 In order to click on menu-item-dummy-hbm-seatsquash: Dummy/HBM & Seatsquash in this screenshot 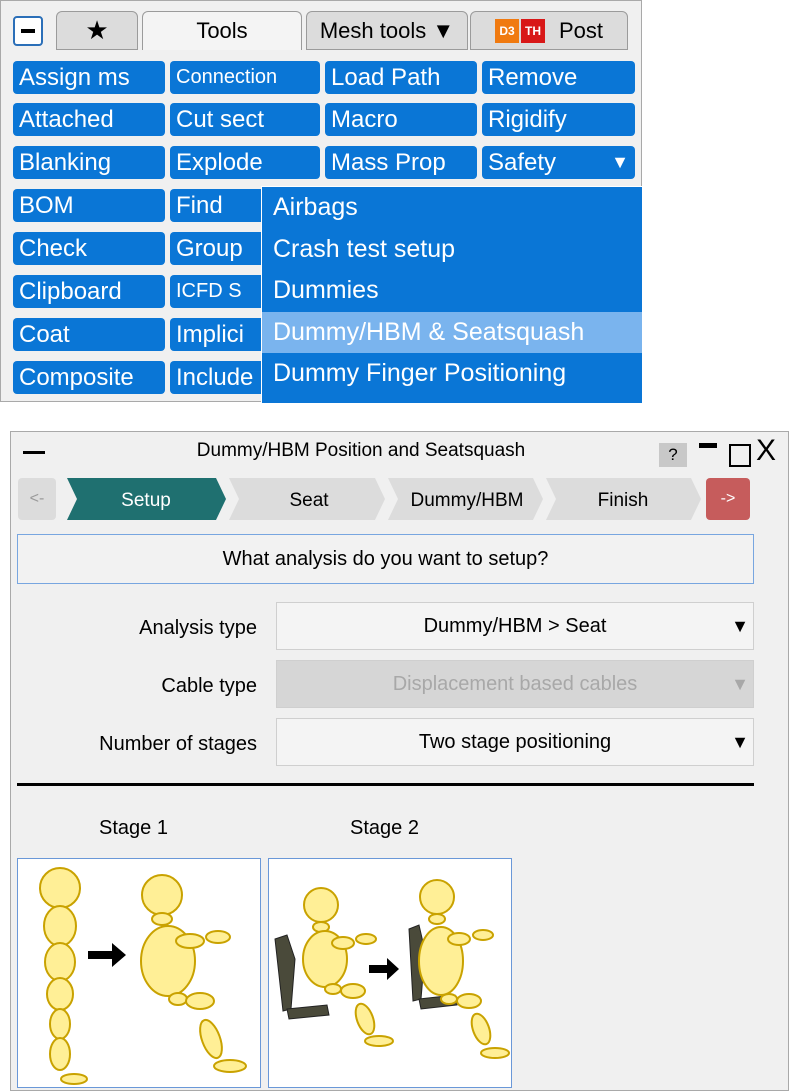, I will do `click(452, 332)`.